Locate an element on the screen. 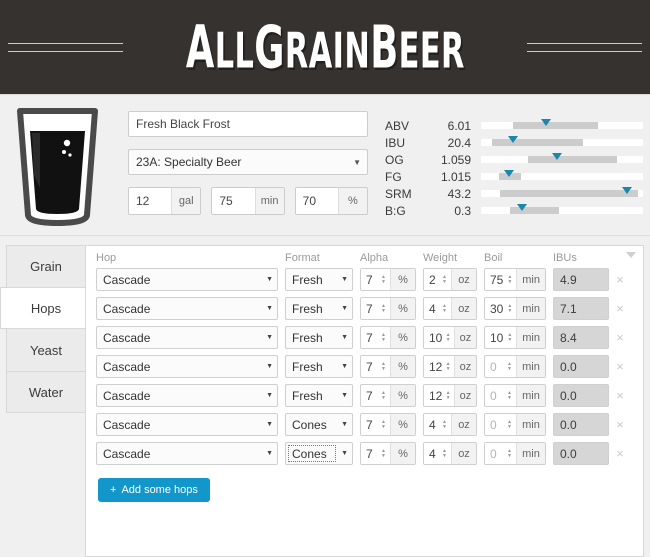 The image size is (650, 557). sidebar-item-water: Water is located at coordinates (45, 392).